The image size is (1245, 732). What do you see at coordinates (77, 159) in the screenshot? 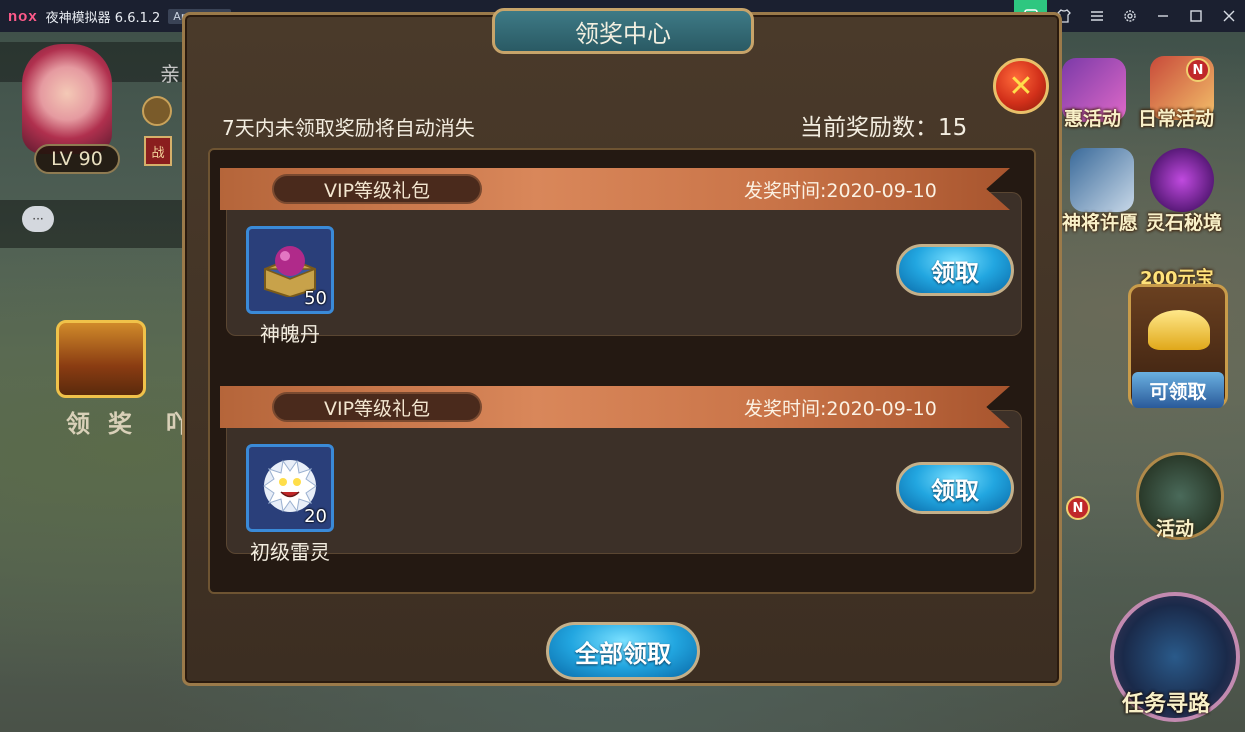
I see `level-badge: LV 90` at bounding box center [77, 159].